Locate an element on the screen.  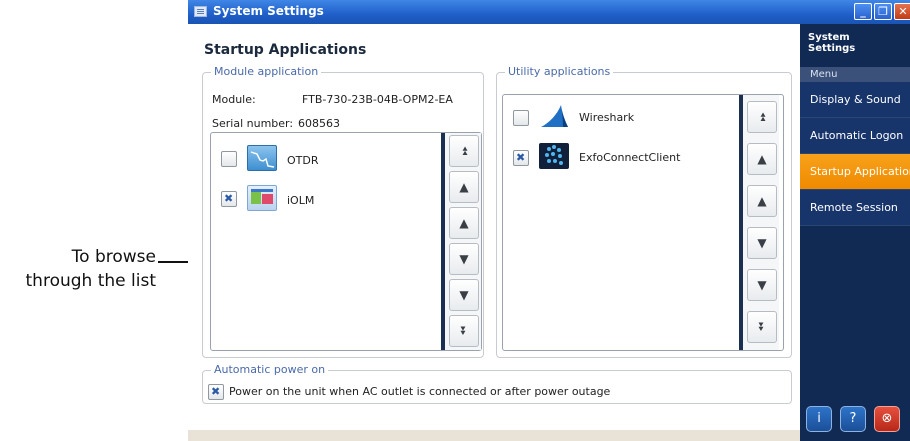
sidebar-menu-label: Menu is located at coordinates (855, 74).